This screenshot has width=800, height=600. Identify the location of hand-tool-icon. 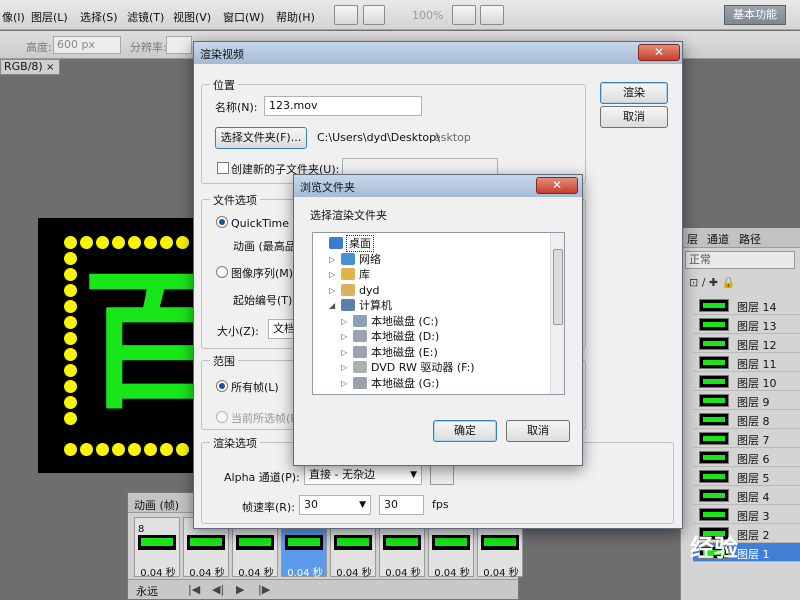
(374, 15).